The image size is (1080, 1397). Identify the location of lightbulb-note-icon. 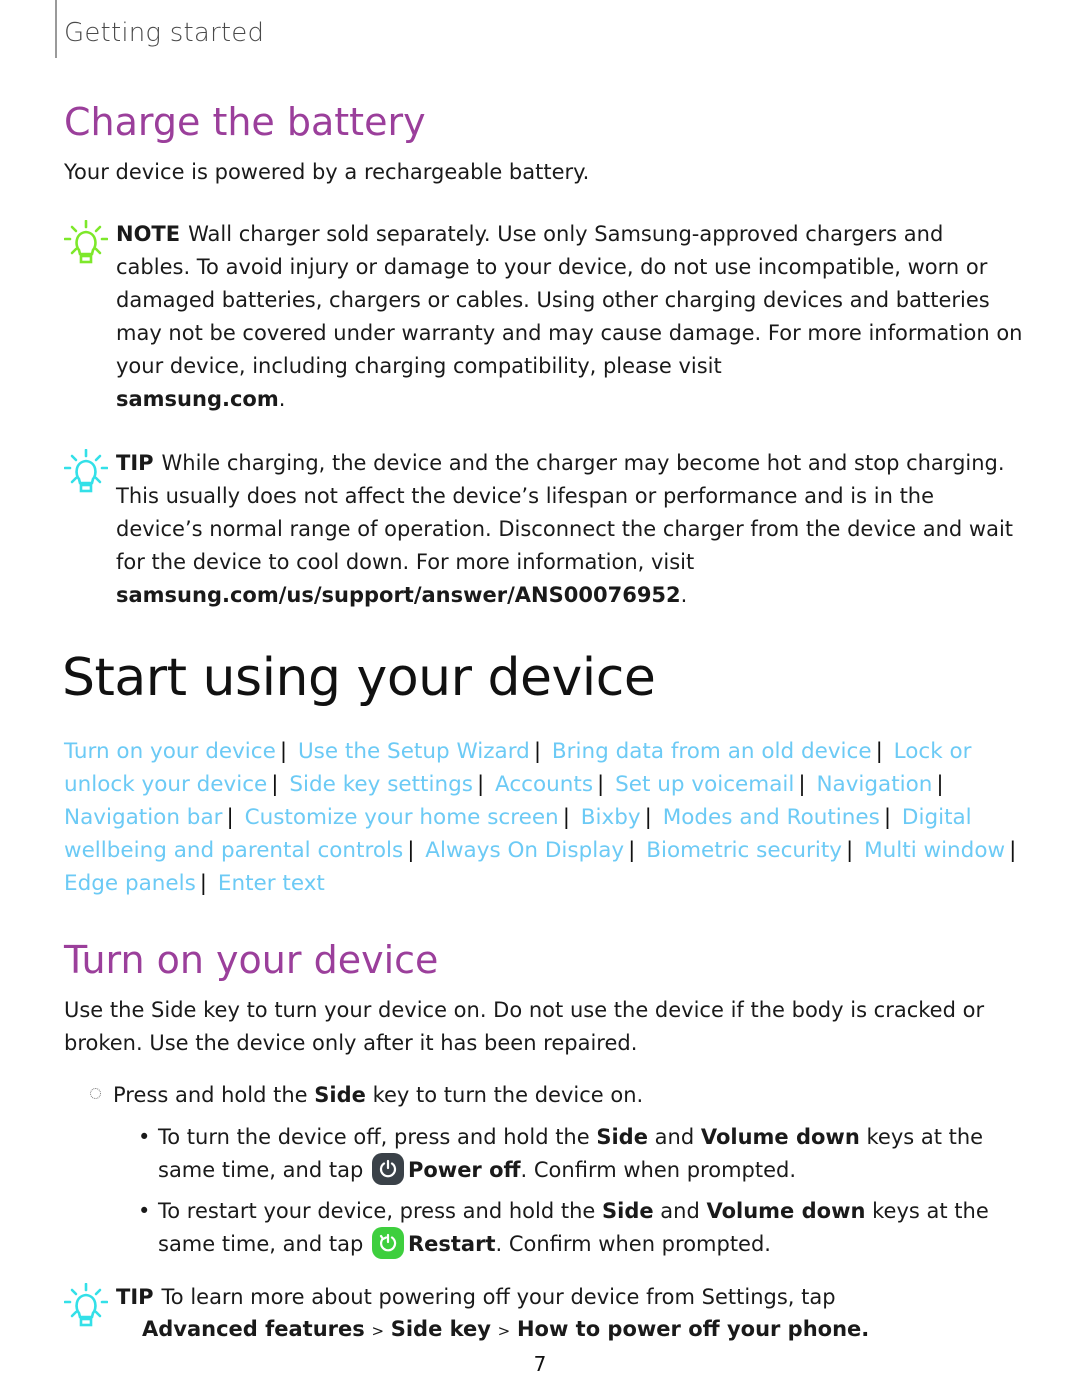
(86, 242).